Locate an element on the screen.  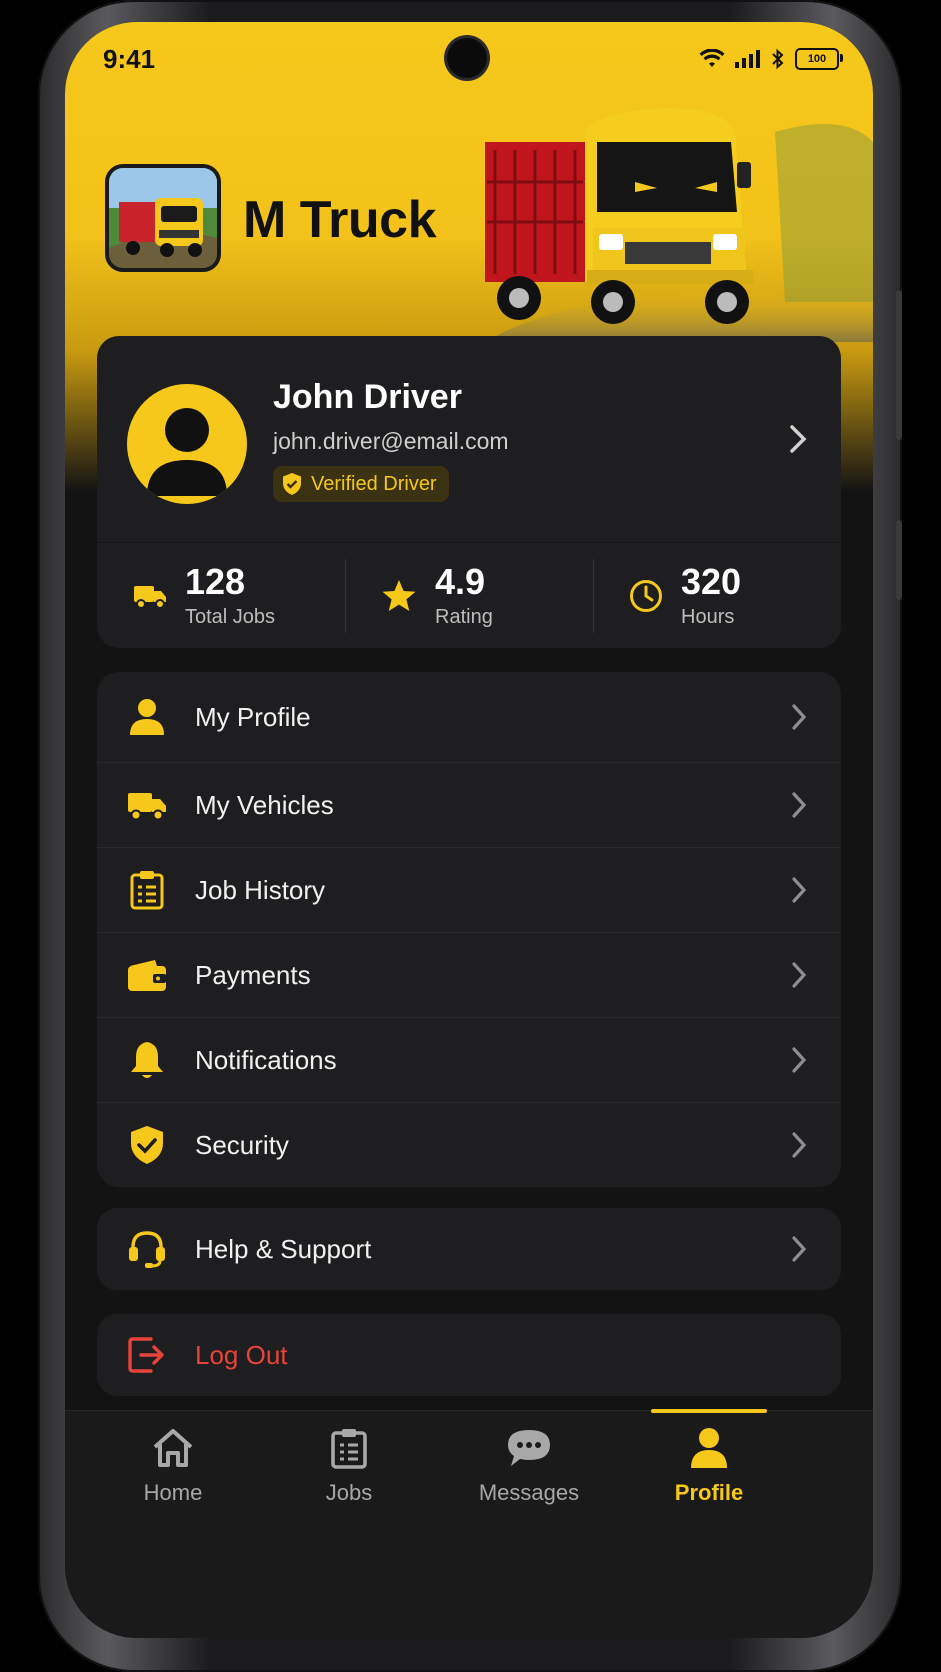
avatar is located at coordinates (187, 444).